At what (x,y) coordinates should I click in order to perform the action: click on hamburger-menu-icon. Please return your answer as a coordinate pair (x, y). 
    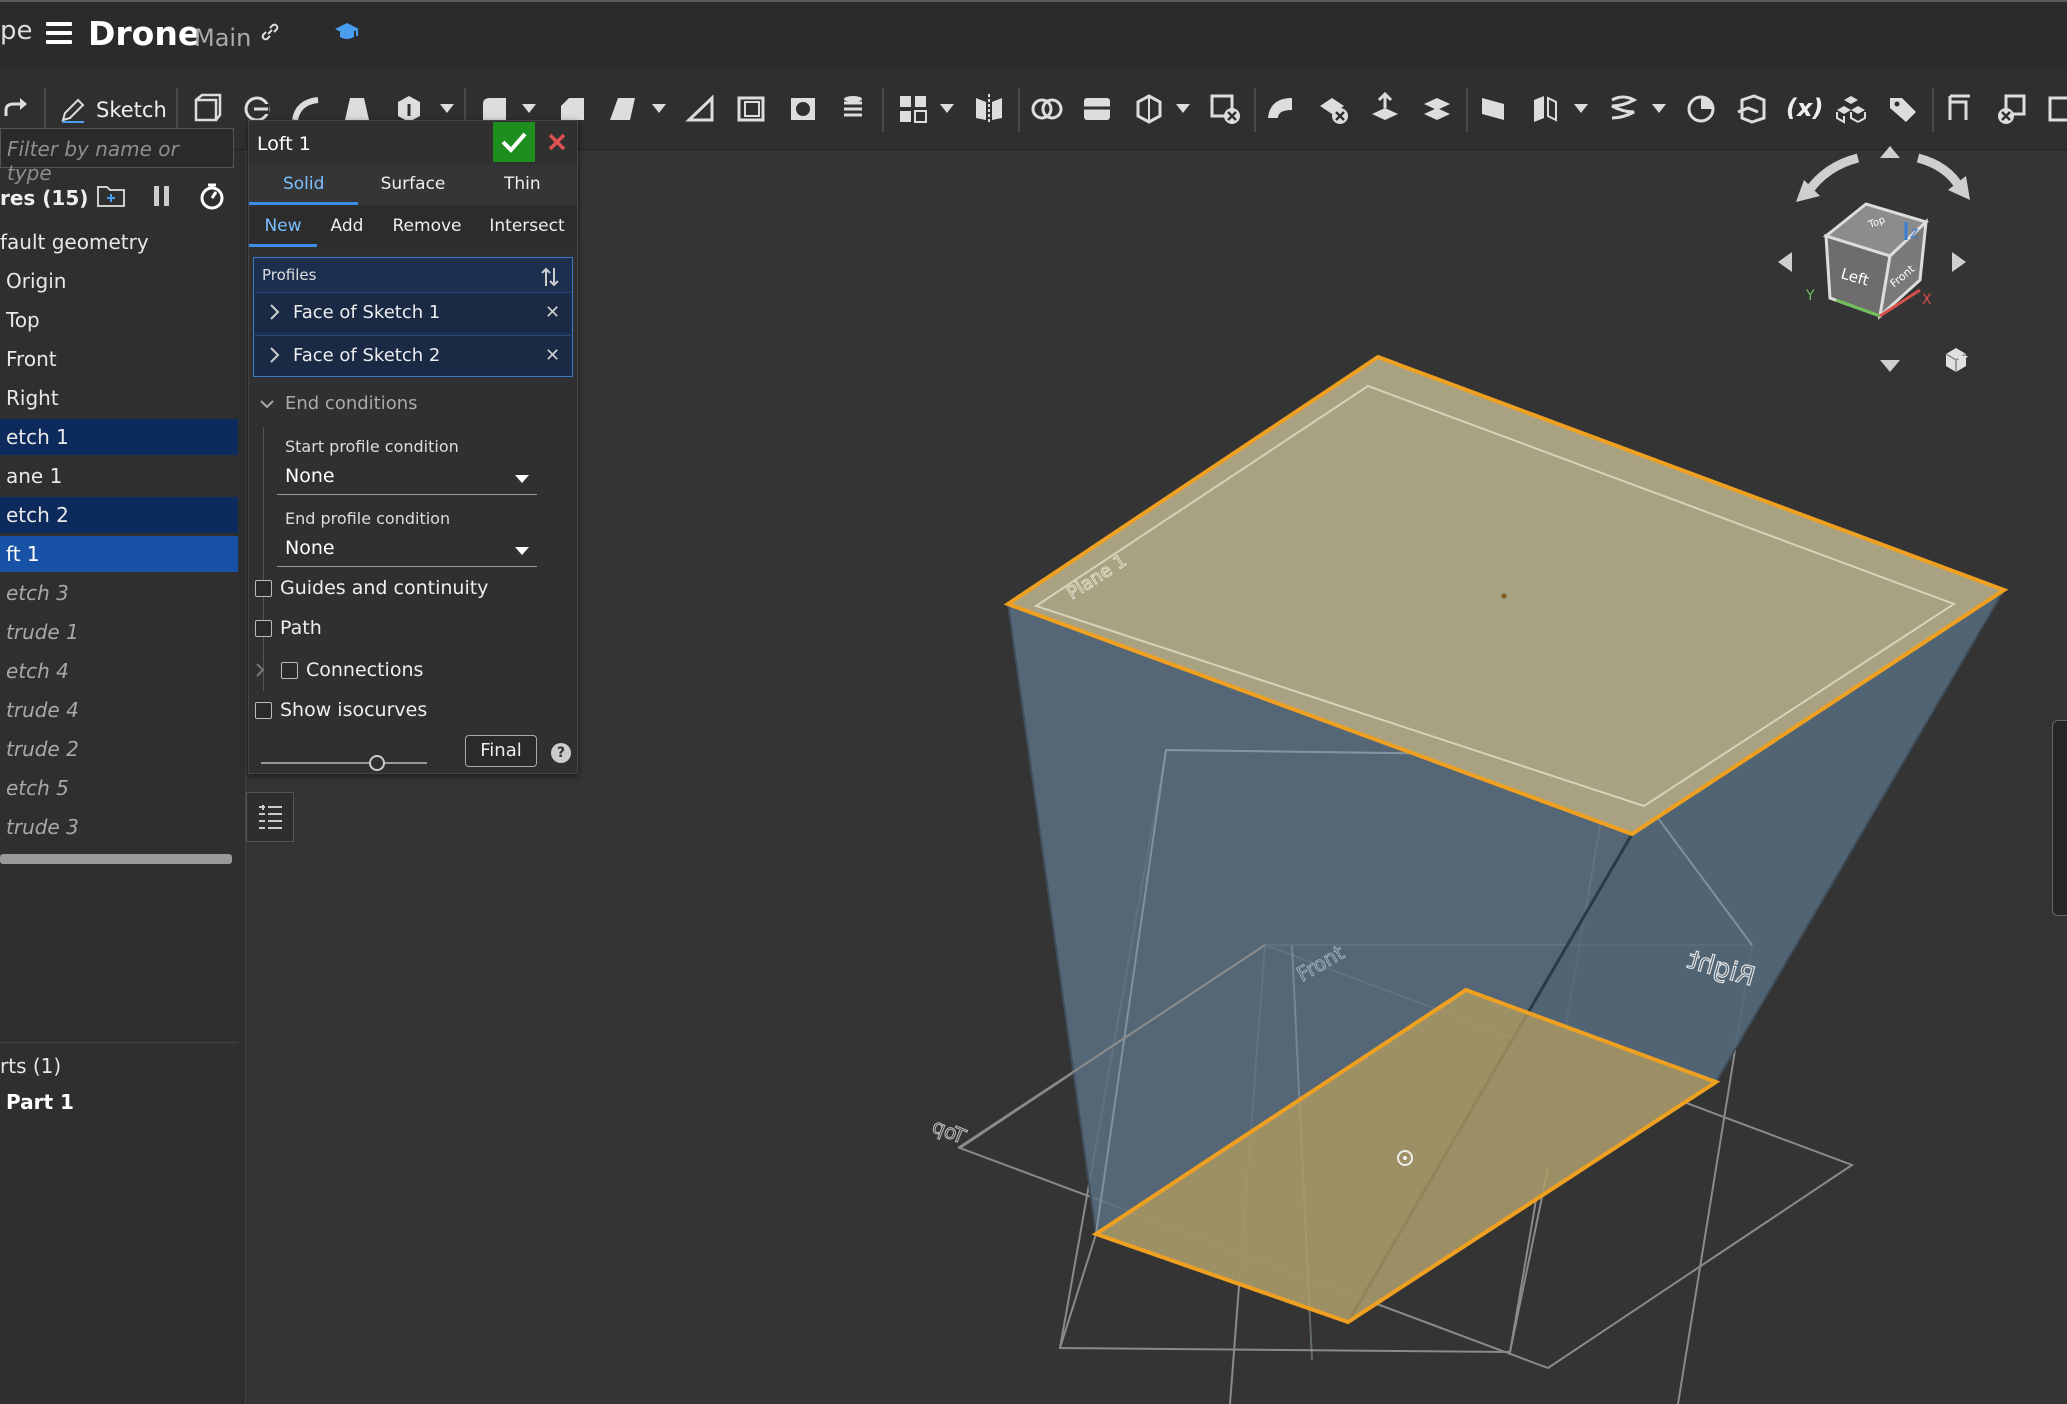
    Looking at the image, I should click on (59, 33).